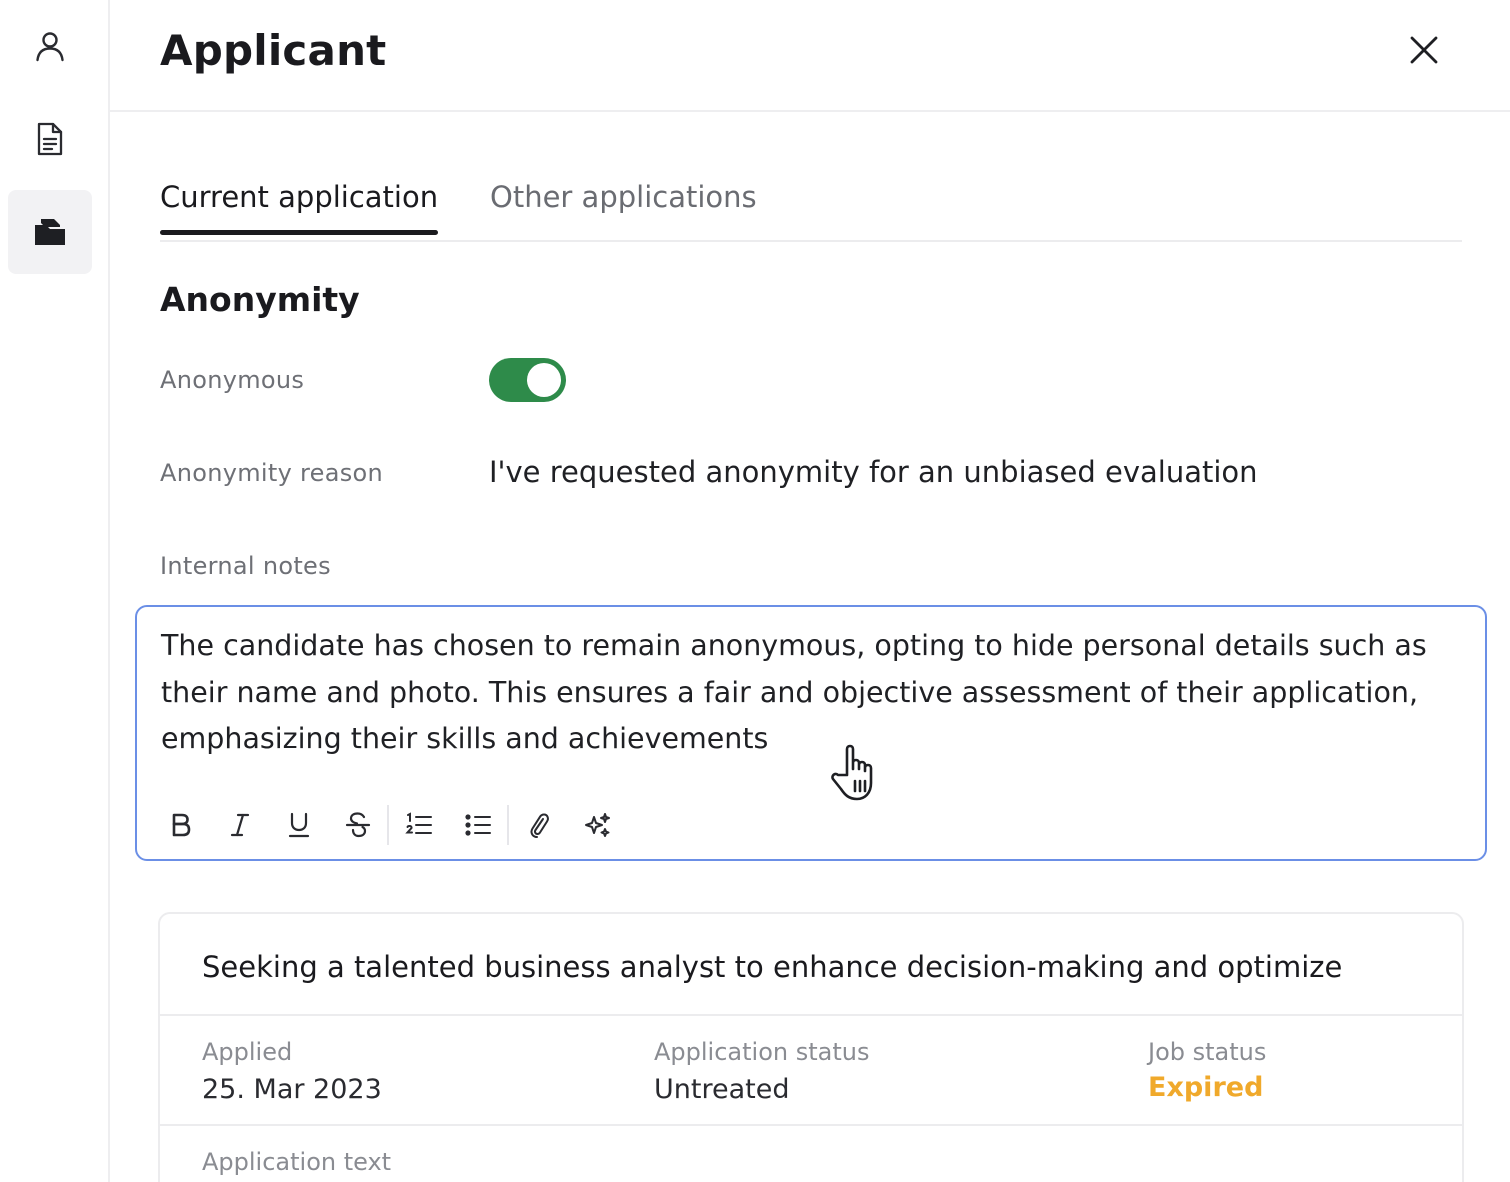 The height and width of the screenshot is (1182, 1510). I want to click on bullet-list-button, so click(477, 825).